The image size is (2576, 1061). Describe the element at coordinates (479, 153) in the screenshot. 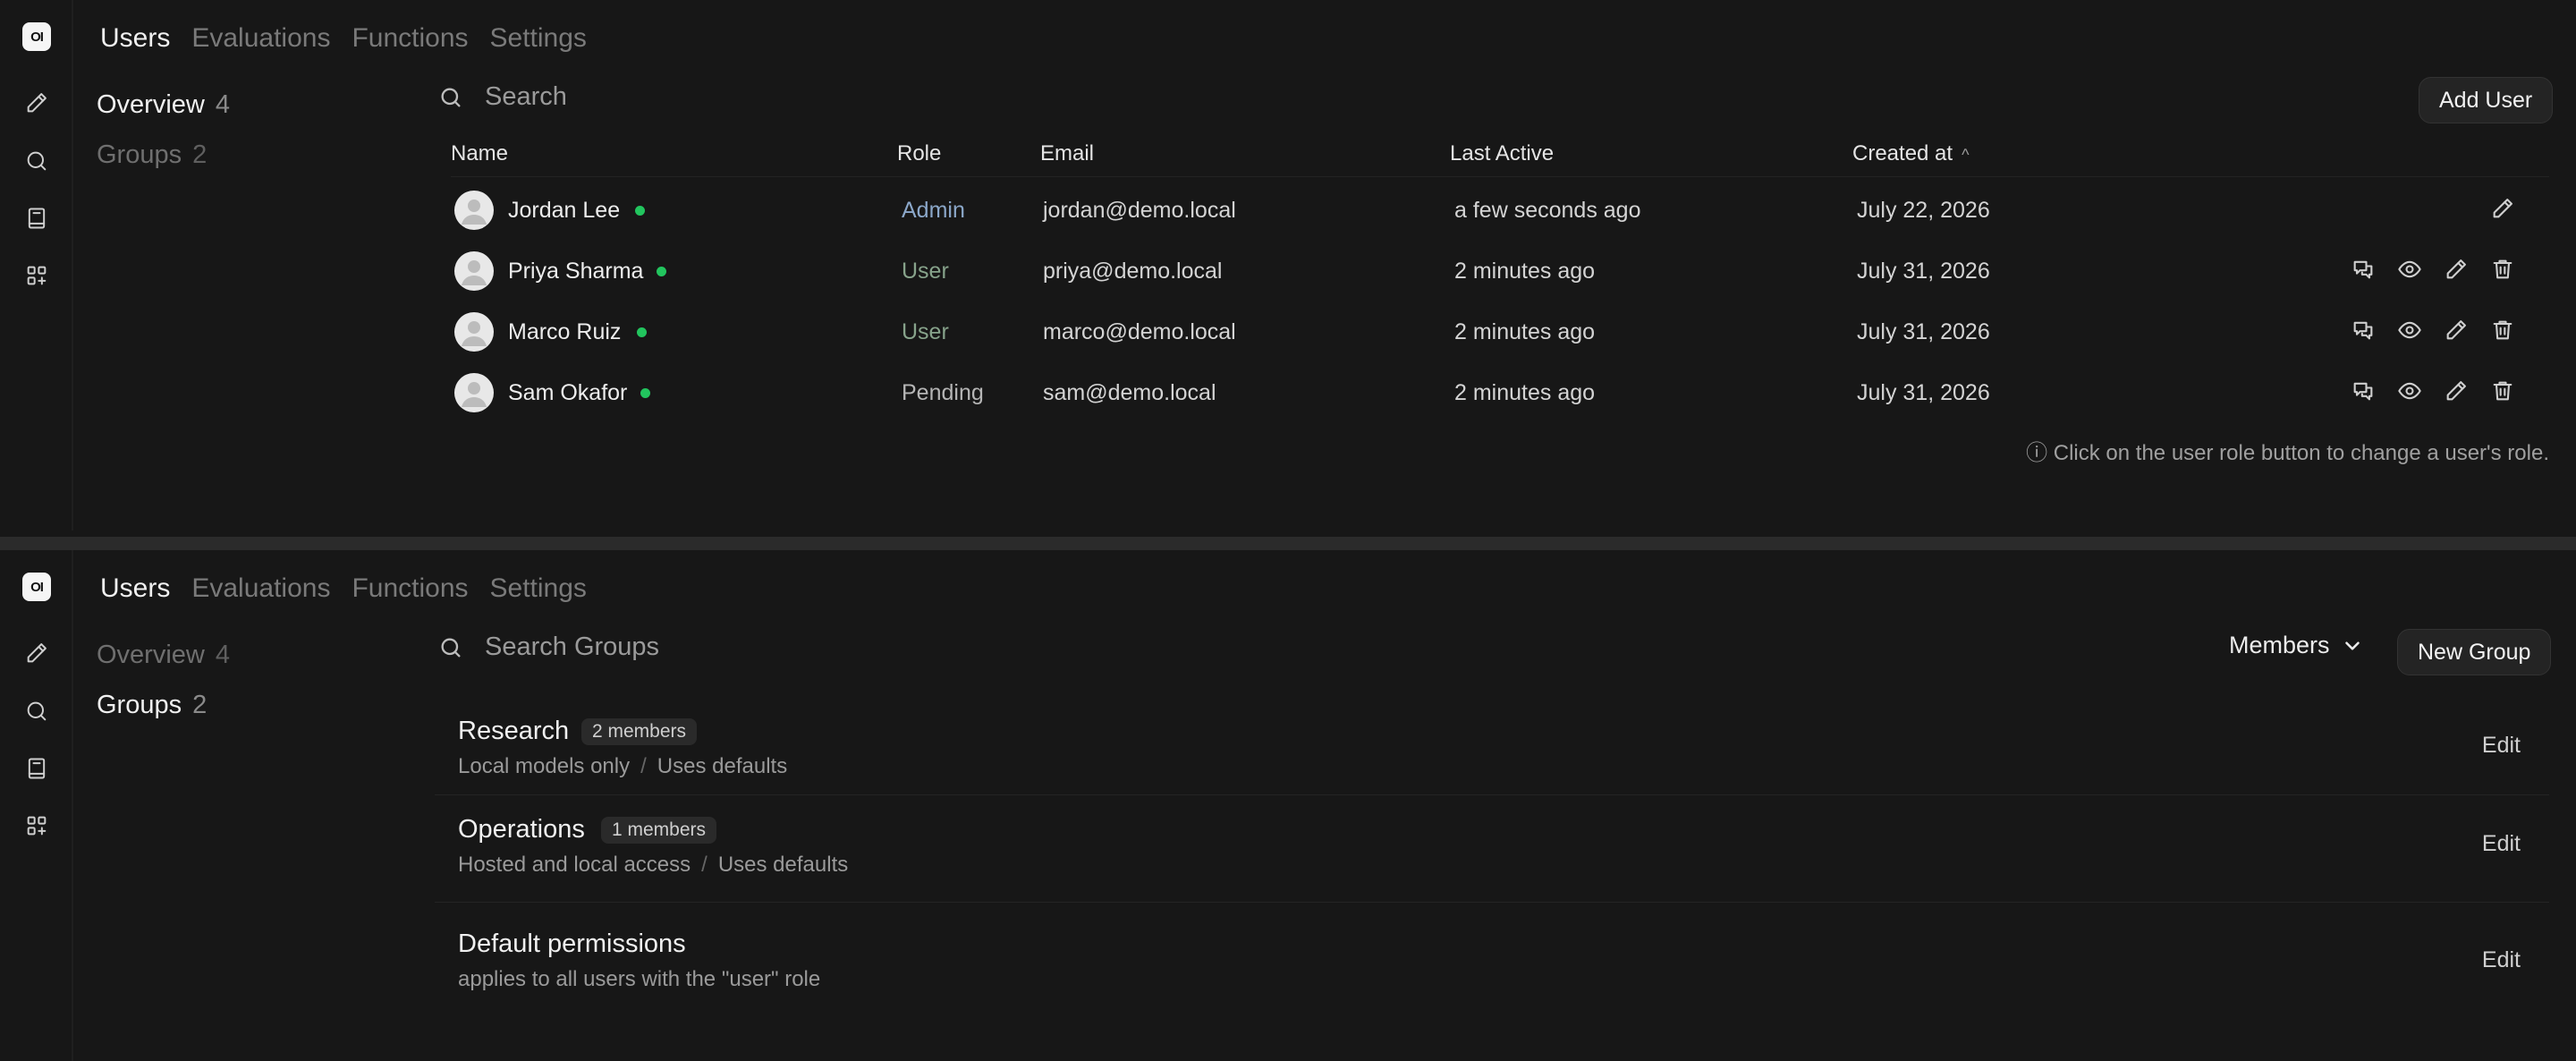

I see `column-name: Name` at that location.